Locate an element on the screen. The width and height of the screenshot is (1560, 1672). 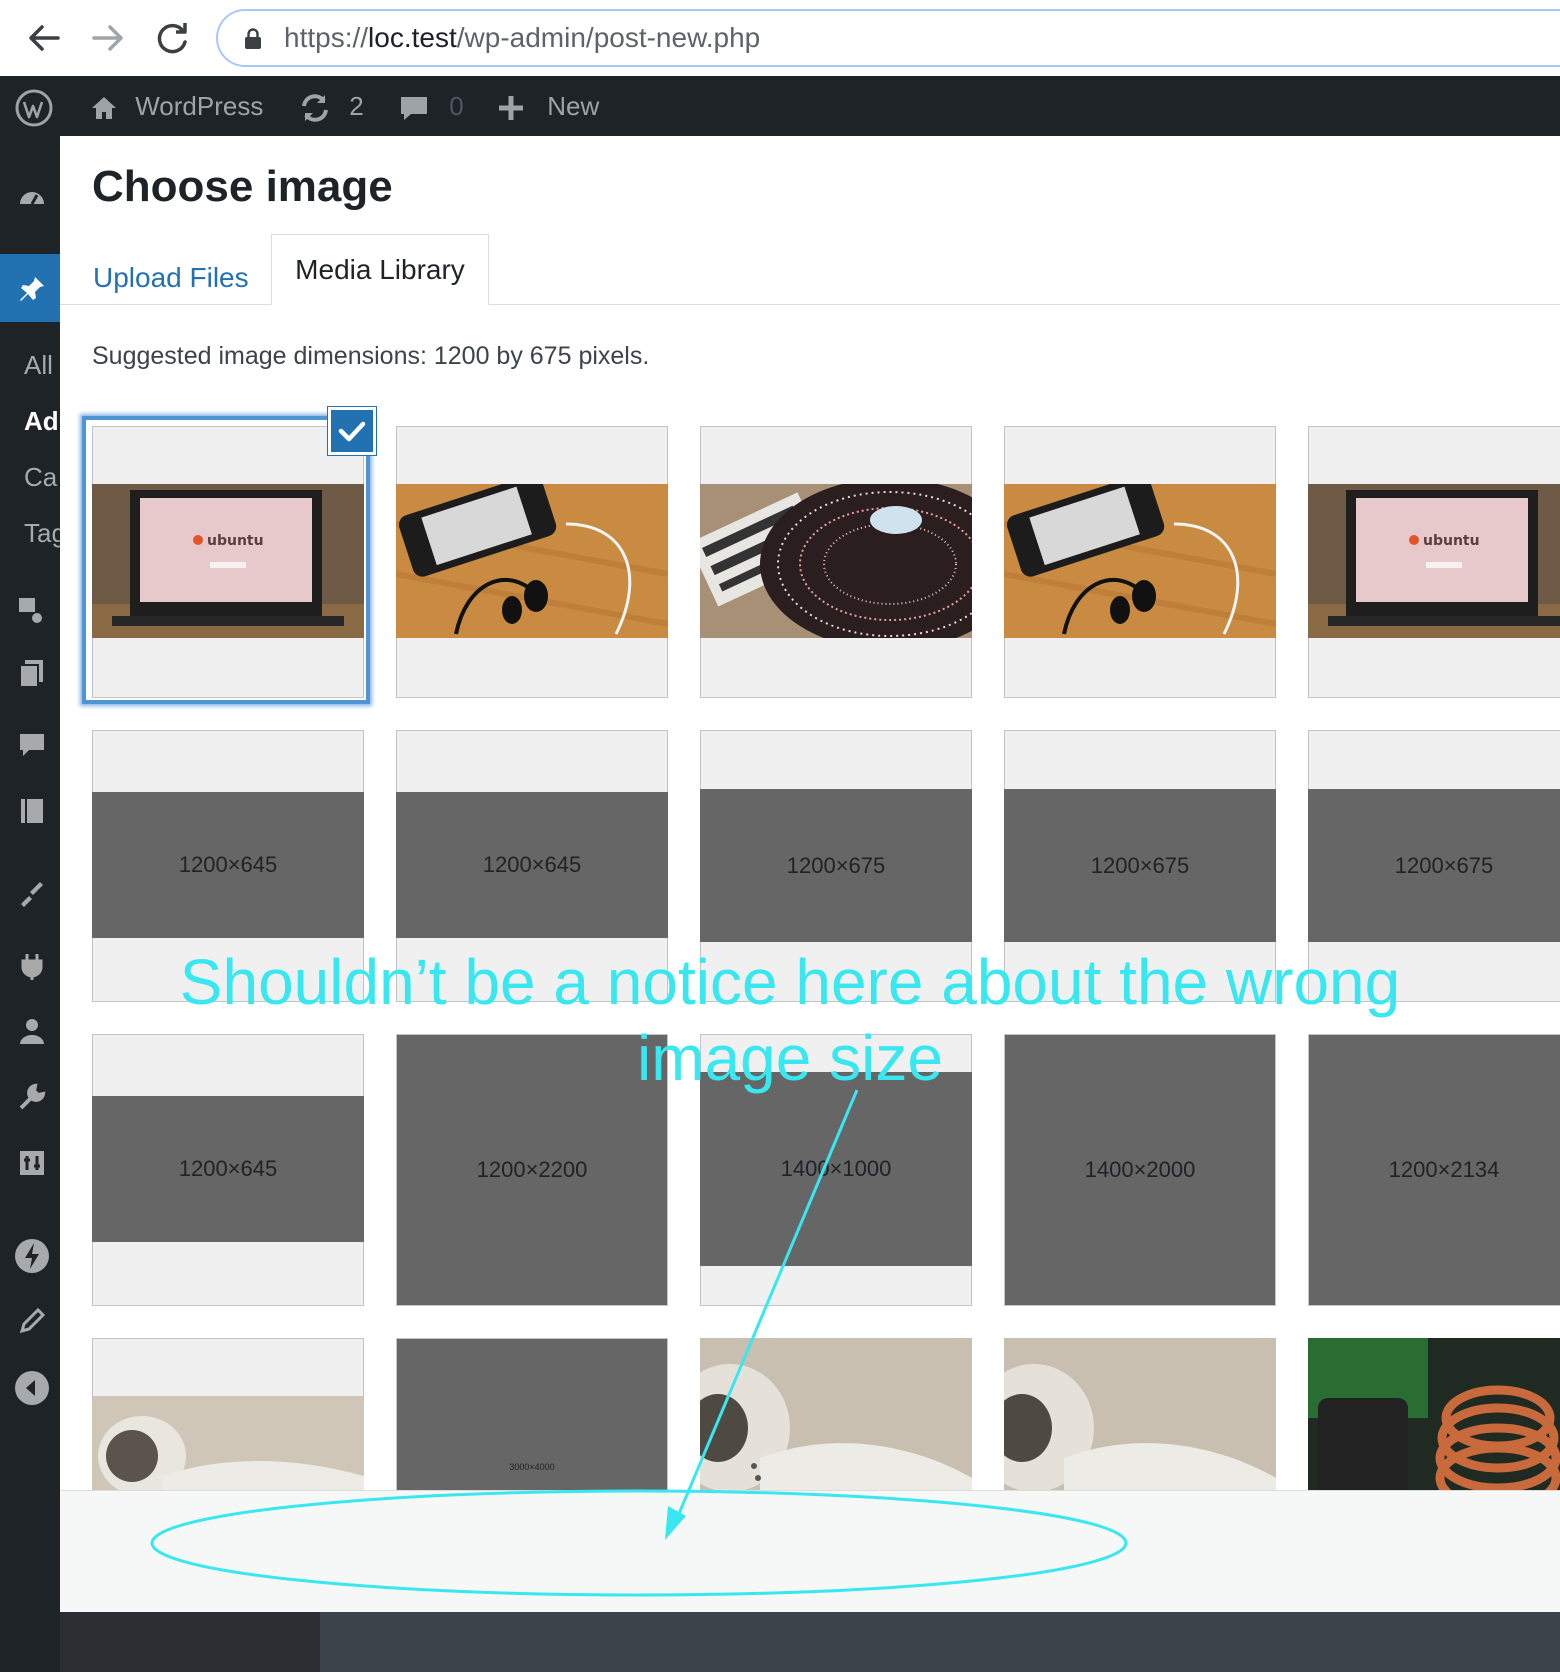
sidebar-item-posts is located at coordinates (30, 288).